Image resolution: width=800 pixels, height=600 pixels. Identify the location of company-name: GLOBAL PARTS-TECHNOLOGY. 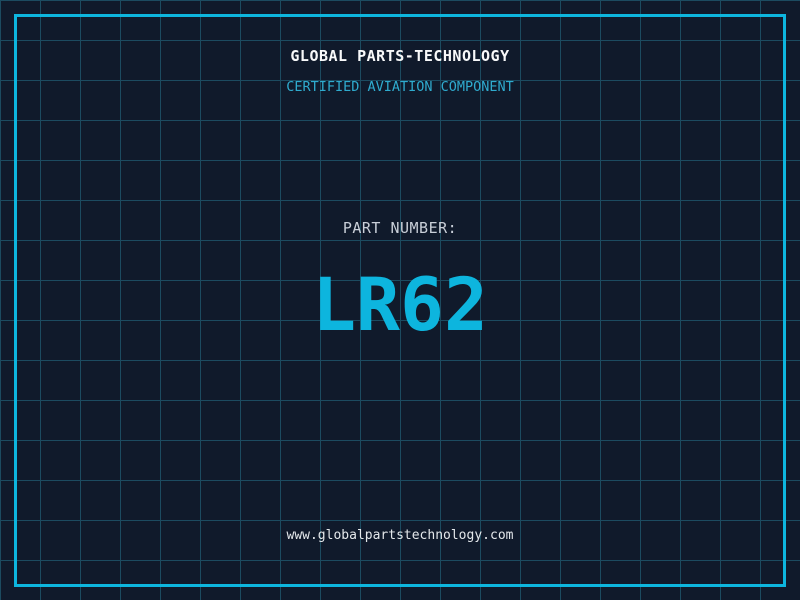
(400, 56).